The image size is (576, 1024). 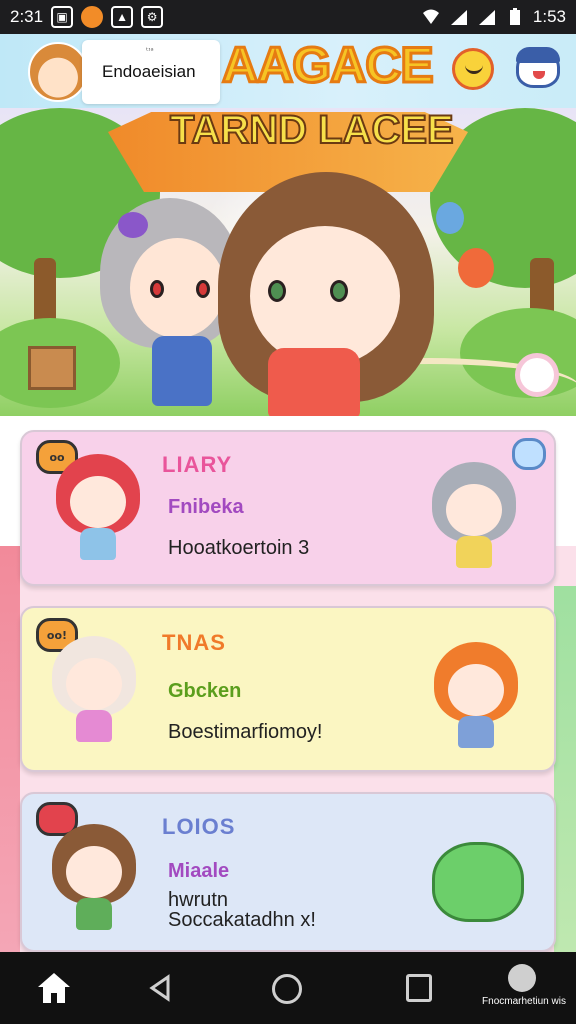 What do you see at coordinates (473, 69) in the screenshot?
I see `mascot-bird-icon` at bounding box center [473, 69].